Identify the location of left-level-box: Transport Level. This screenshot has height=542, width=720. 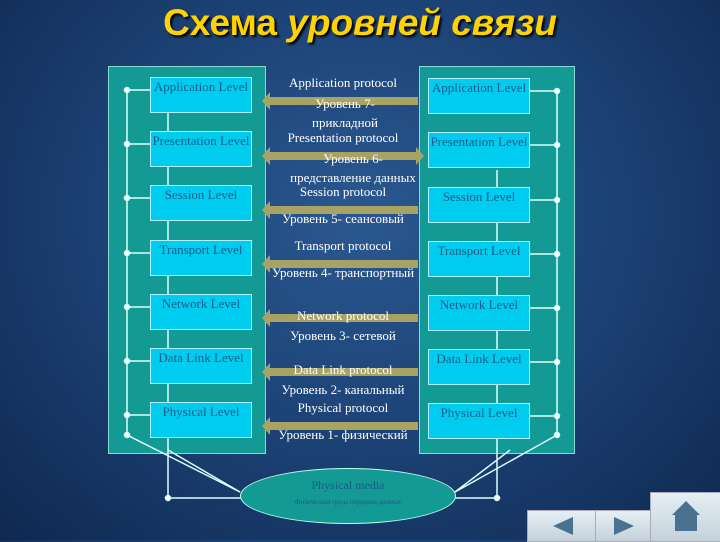
(201, 258).